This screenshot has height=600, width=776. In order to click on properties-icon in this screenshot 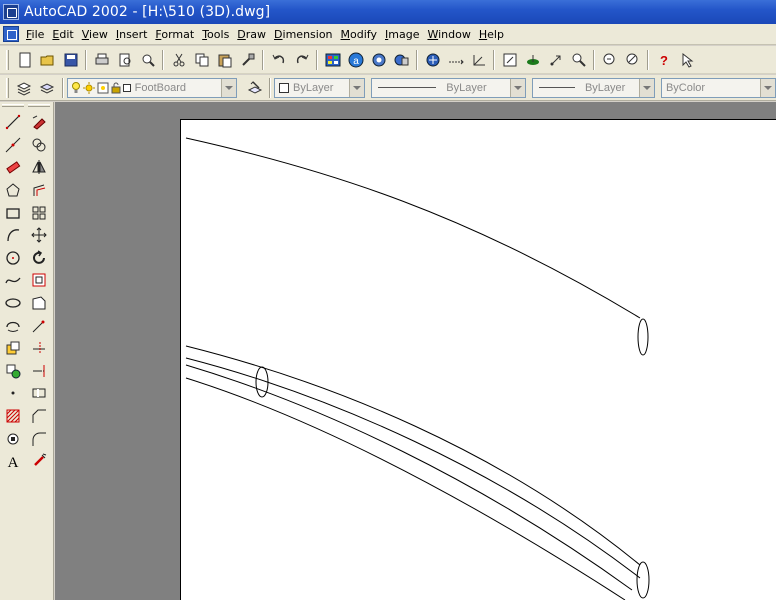, I will do `click(609, 60)`.